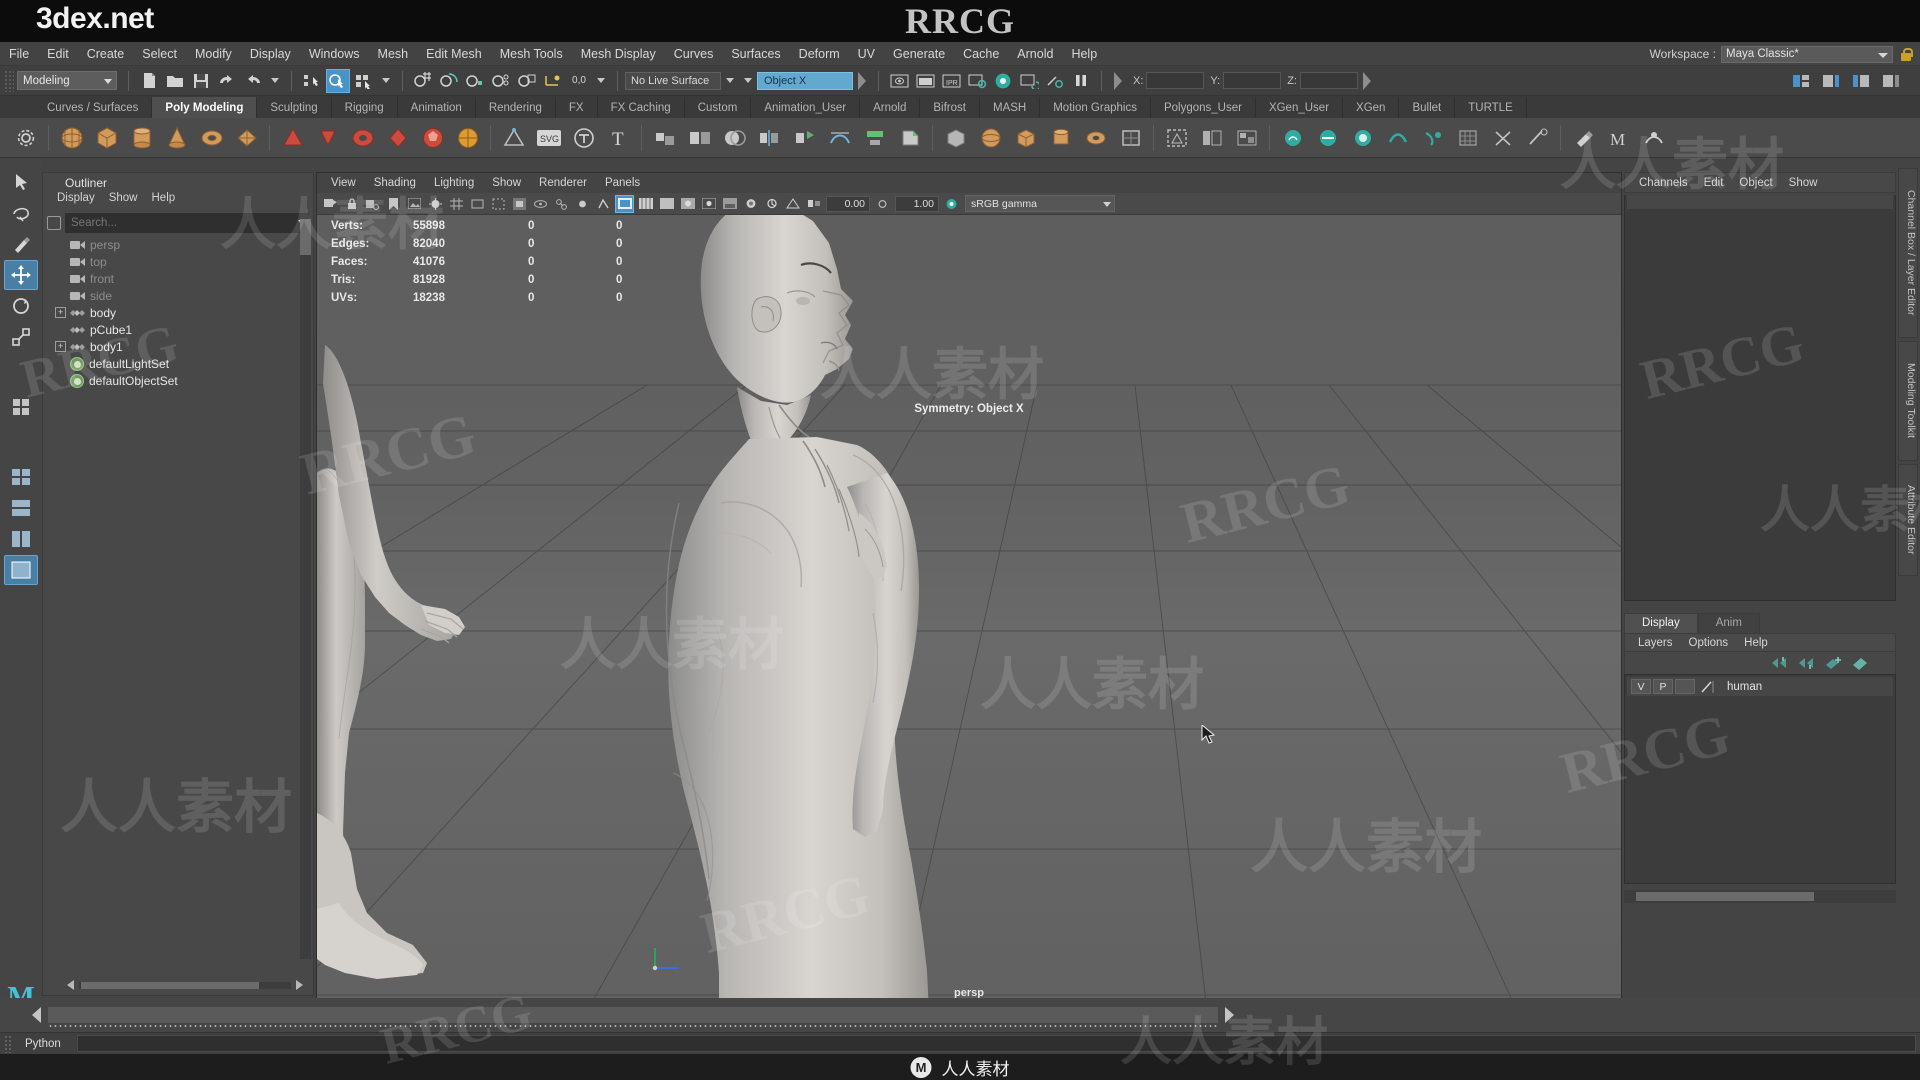  Describe the element at coordinates (1035, 54) in the screenshot. I see `menu-item-arnold: Arnold` at that location.